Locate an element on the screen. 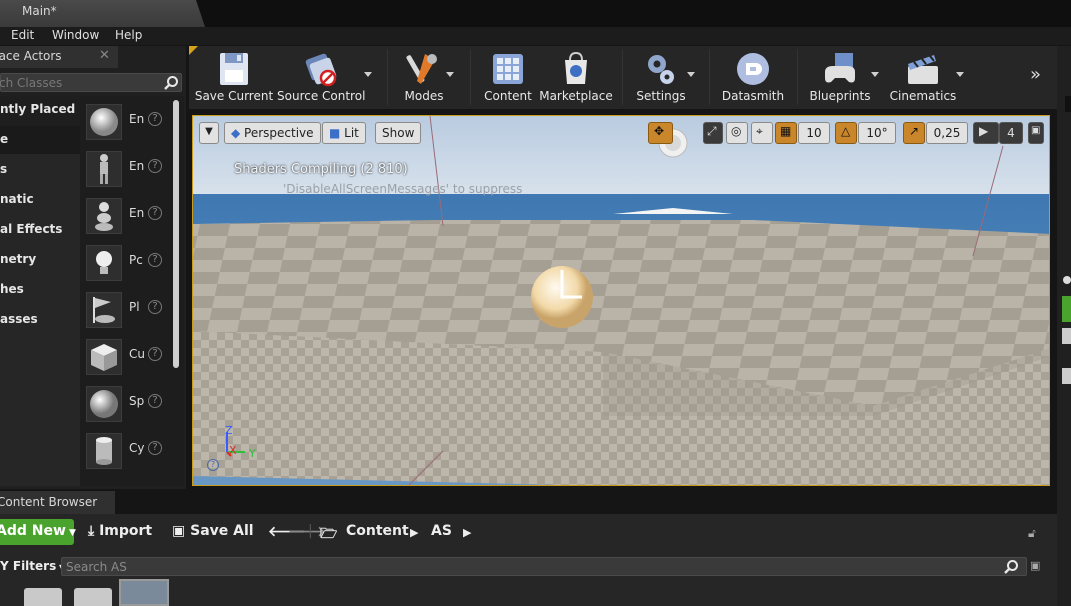 This screenshot has width=1071, height=606. blueprints-dropdown-icon is located at coordinates (875, 74).